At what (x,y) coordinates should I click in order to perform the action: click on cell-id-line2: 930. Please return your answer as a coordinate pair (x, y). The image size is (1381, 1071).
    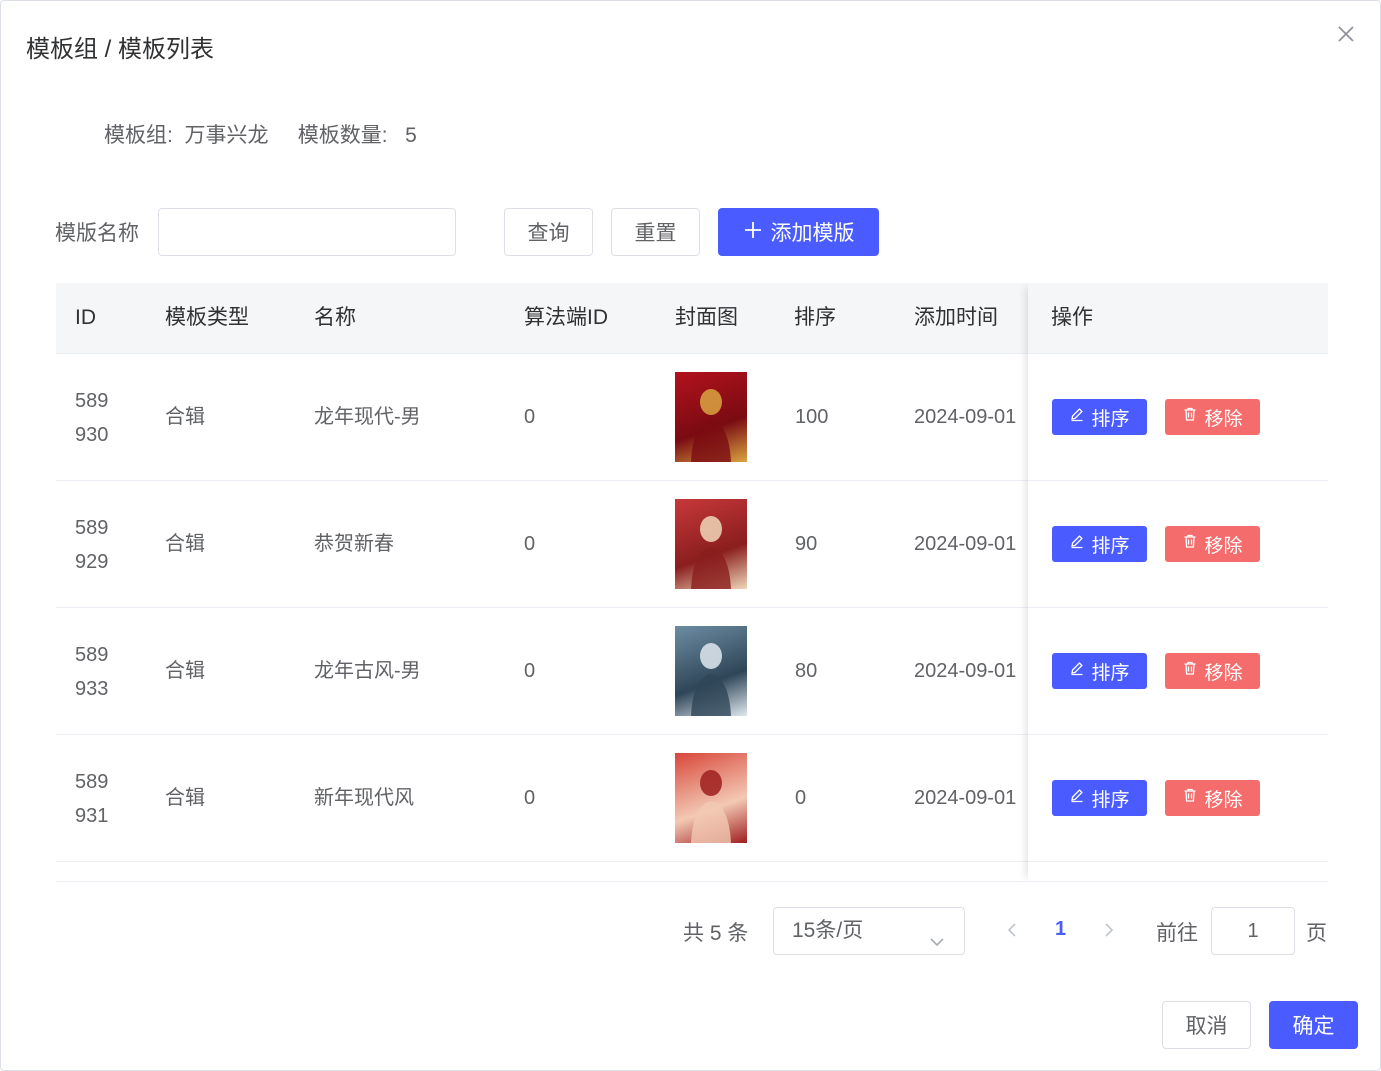
    Looking at the image, I should click on (92, 435).